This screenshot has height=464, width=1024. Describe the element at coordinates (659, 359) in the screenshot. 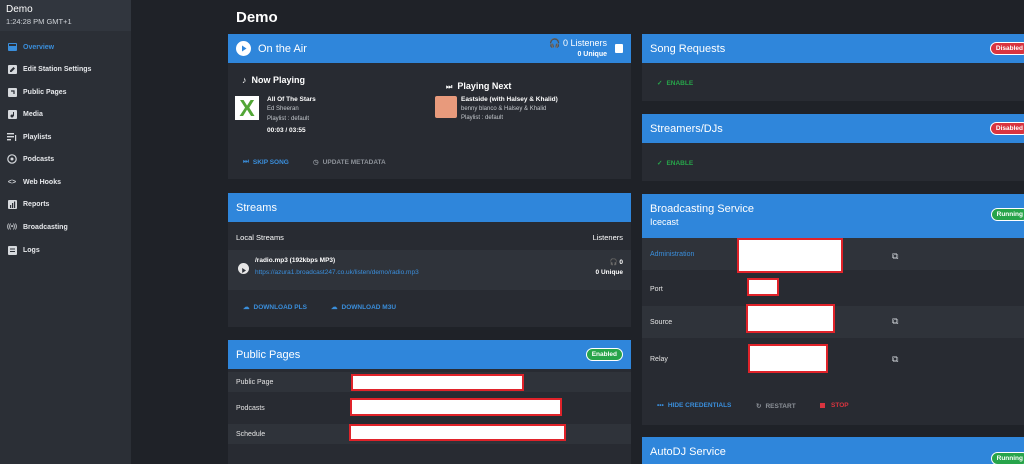

I see `row-label: Relay` at that location.